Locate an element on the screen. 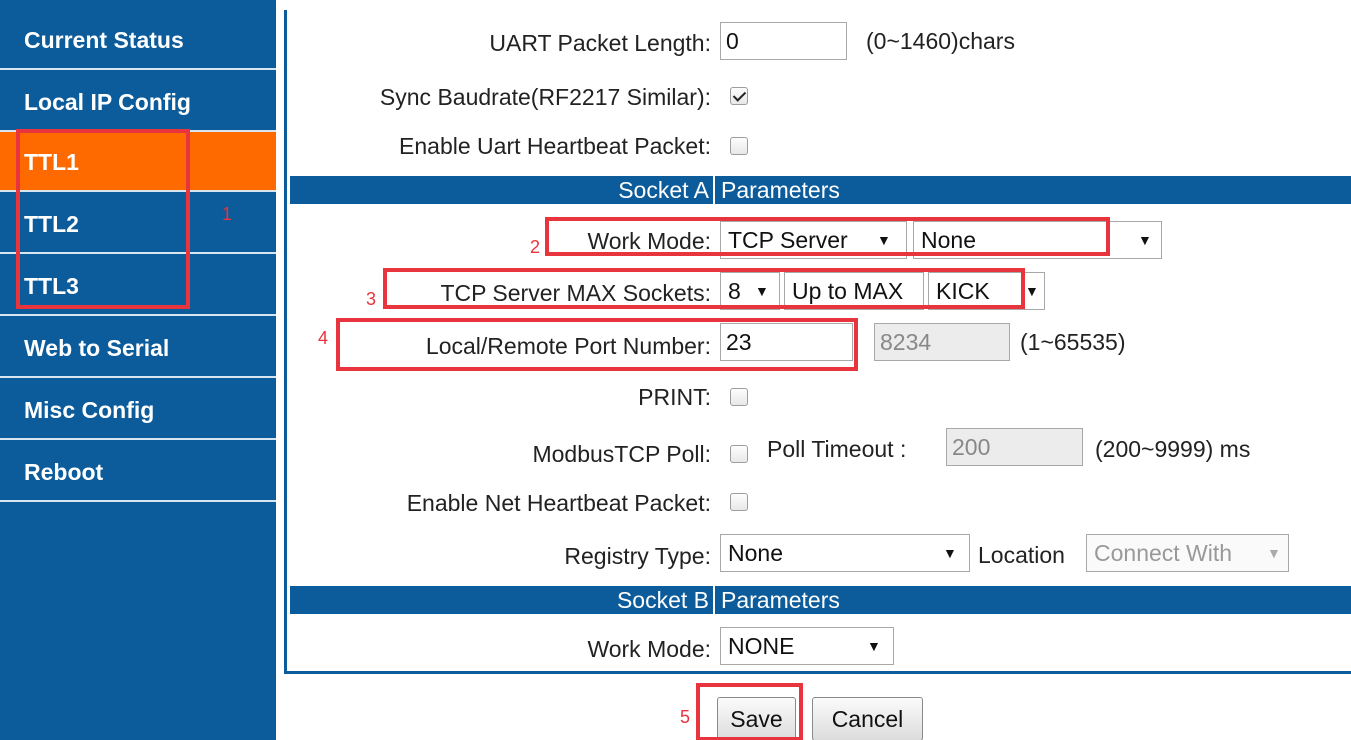 Image resolution: width=1351 pixels, height=740 pixels. poll-timeout-label: Poll Timeout : is located at coordinates (837, 449).